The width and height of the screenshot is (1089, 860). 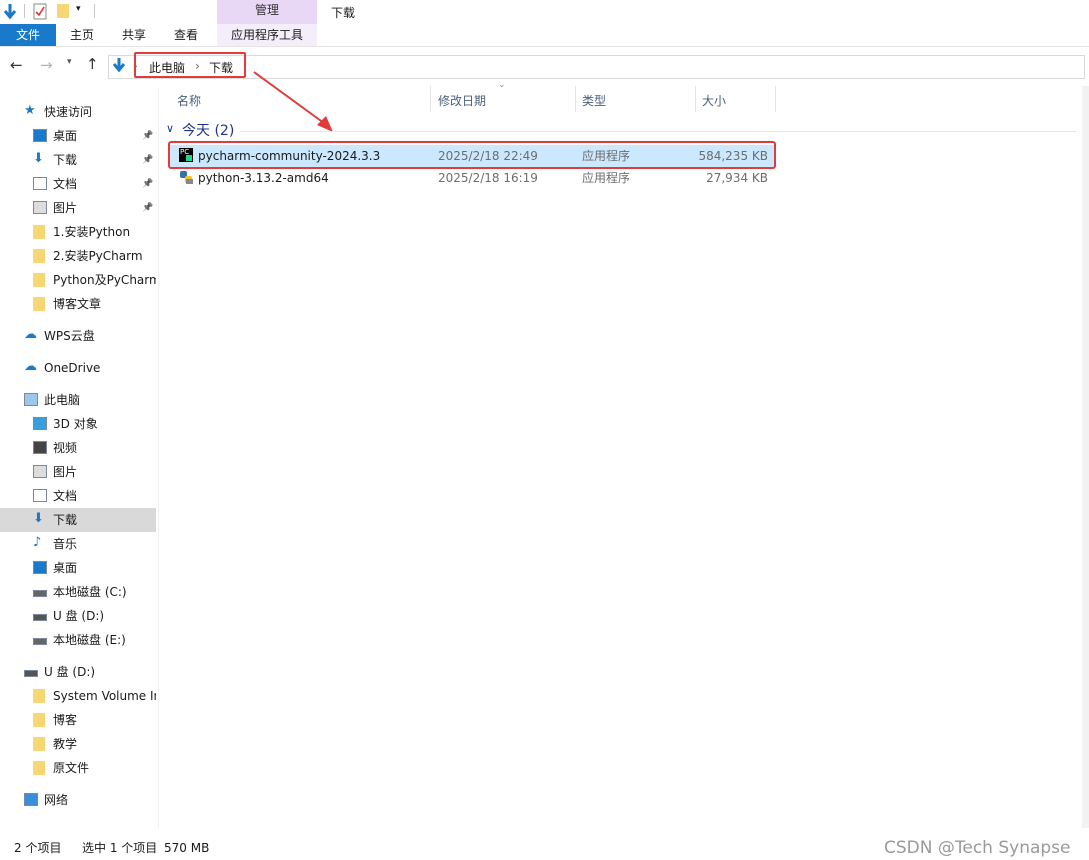 I want to click on sidebar-item: 原文件, so click(x=78, y=768).